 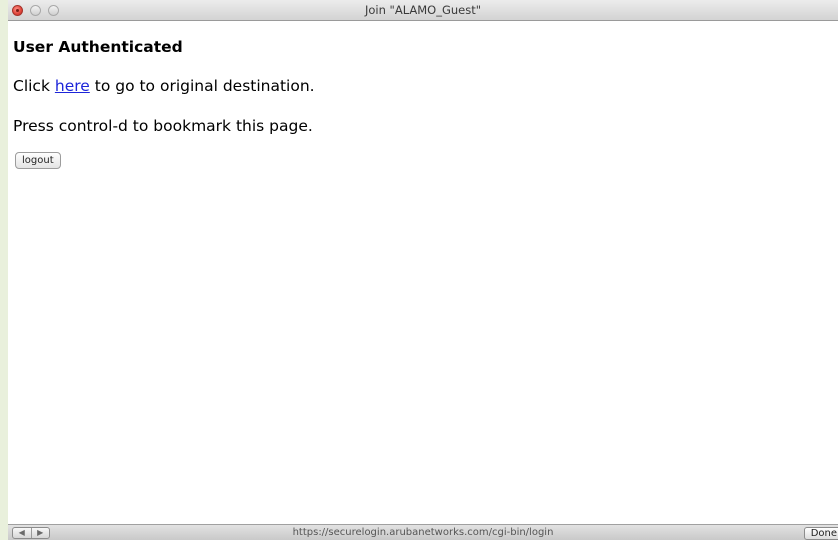 I want to click on instruction-suffix: to go to original destination., so click(x=202, y=86).